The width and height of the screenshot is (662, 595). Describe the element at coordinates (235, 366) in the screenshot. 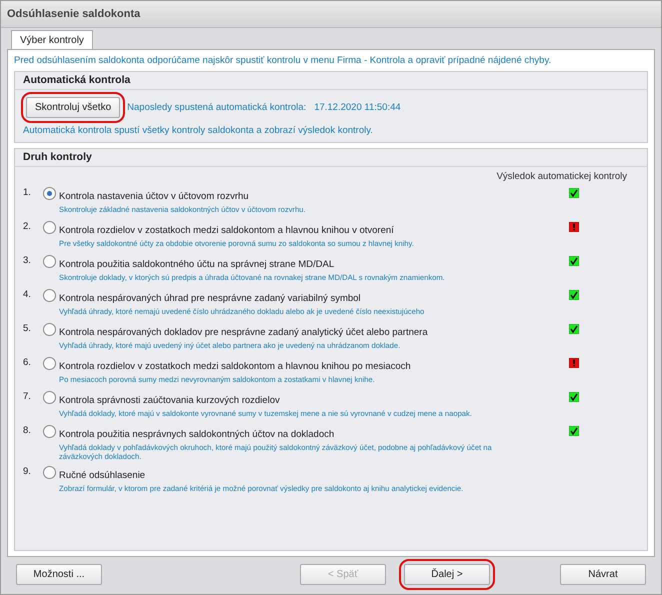

I see `check-label: Kontrola rozdielov v zostatkoch medzi saldokontom a hlavnou knihou po mesiacoch` at that location.